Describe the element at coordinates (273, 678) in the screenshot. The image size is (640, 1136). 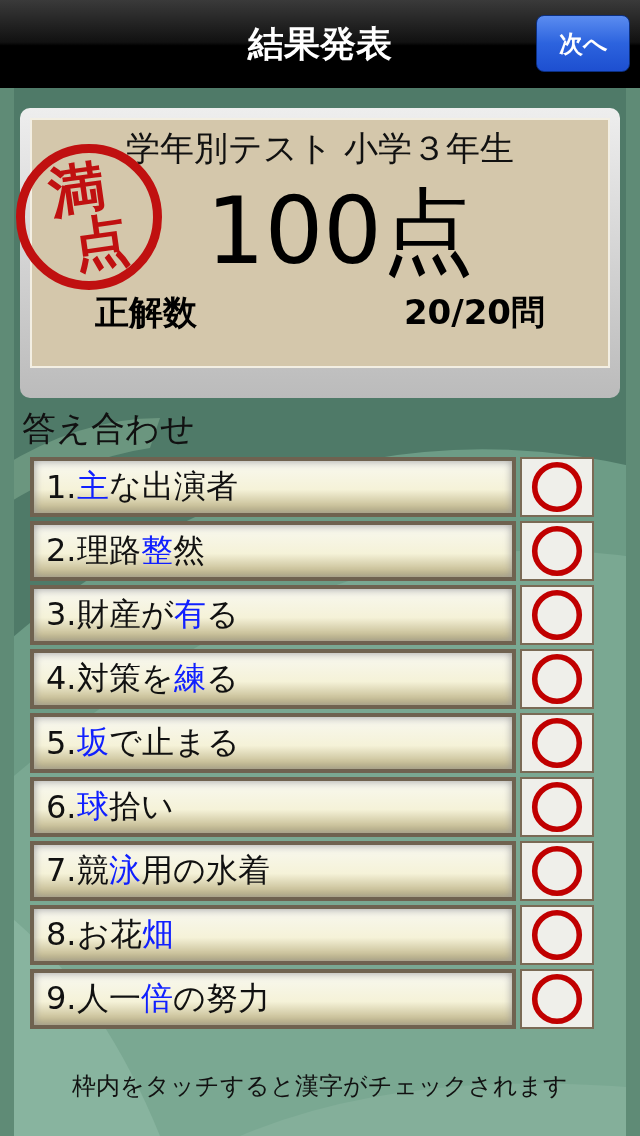
I see `answer-item: 4.対策を練る` at that location.